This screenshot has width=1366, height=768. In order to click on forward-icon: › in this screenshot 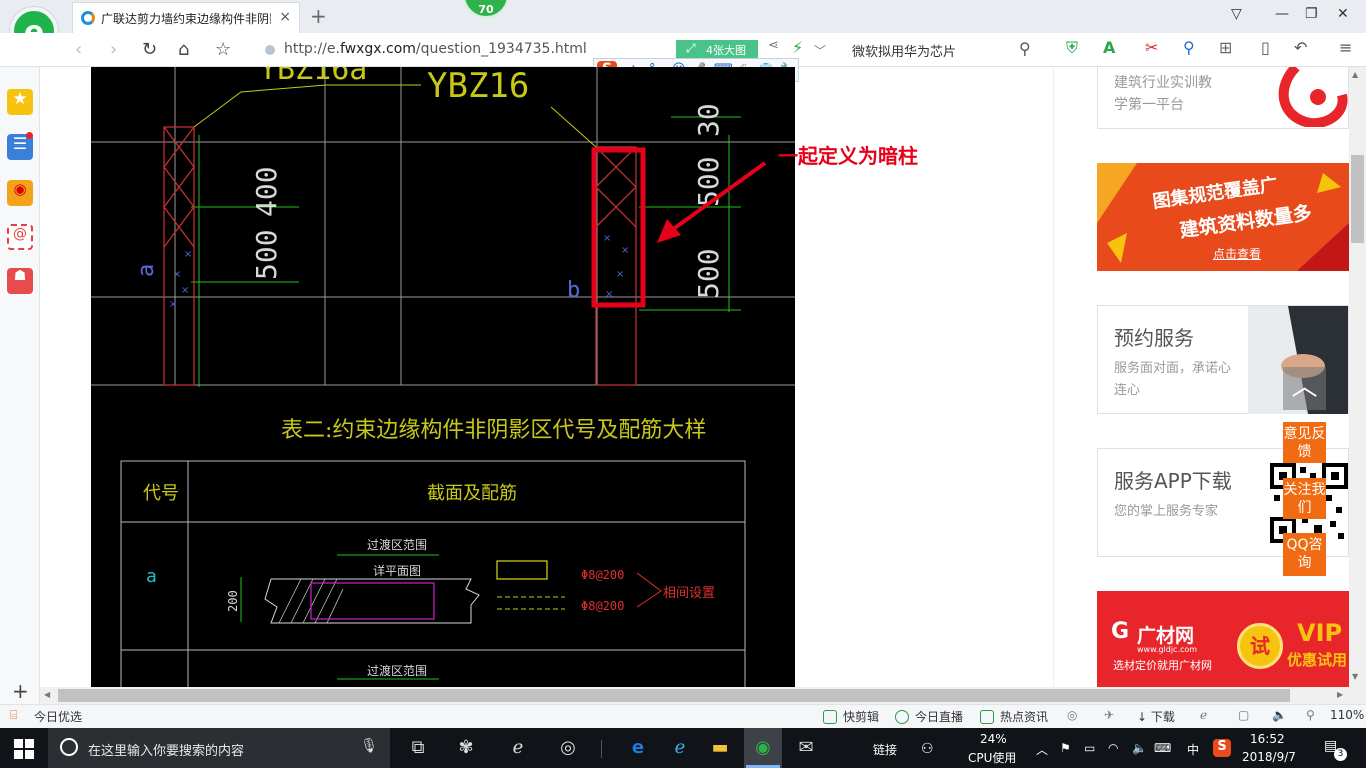, I will do `click(113, 49)`.